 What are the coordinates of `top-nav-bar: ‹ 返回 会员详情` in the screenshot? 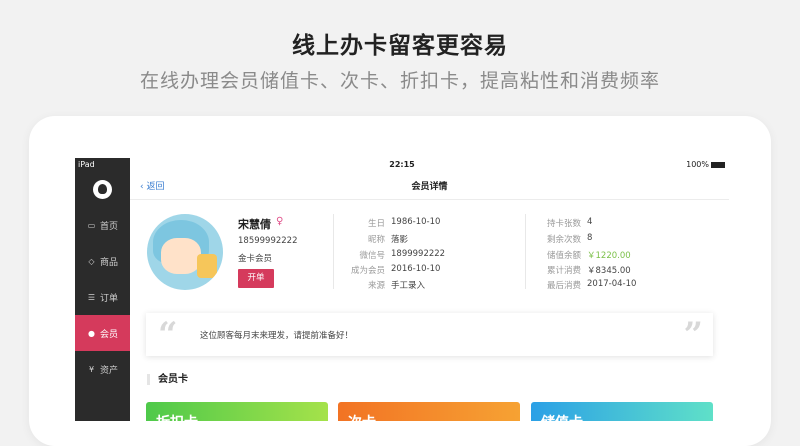 It's located at (429, 185).